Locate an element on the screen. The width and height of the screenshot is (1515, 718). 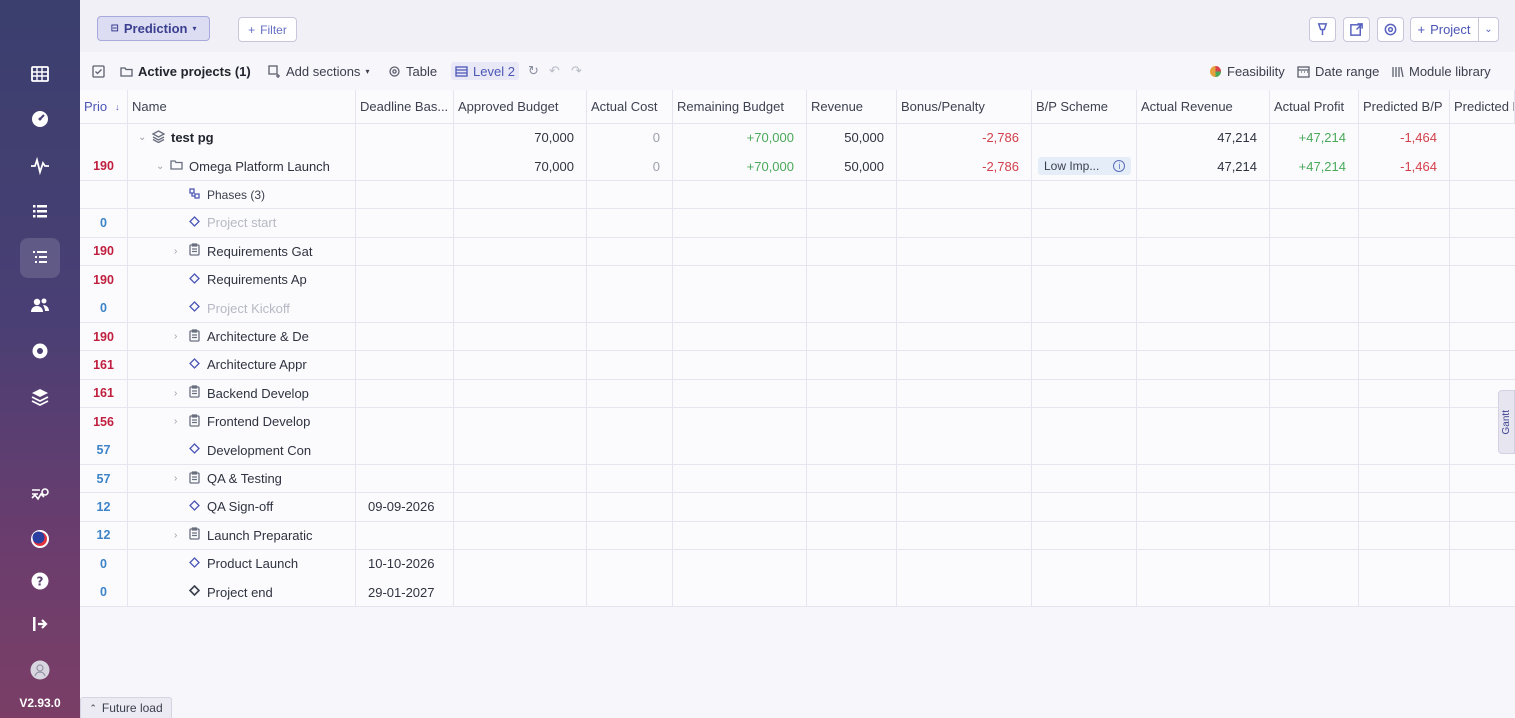
table-row: 0 Project start is located at coordinates (797, 223).